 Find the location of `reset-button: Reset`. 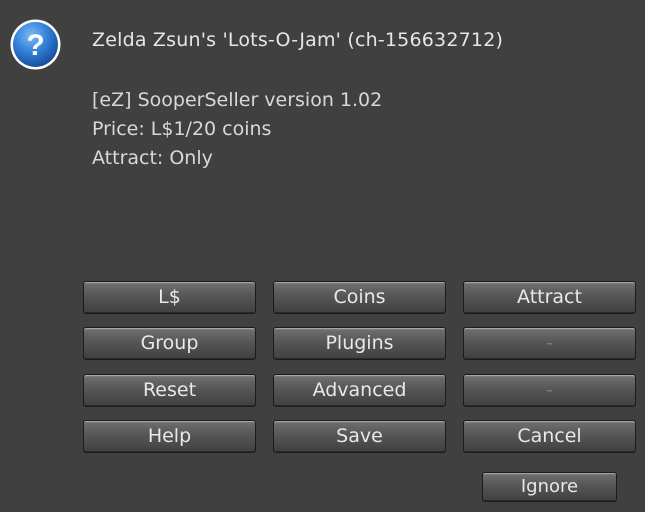

reset-button: Reset is located at coordinates (169, 390).